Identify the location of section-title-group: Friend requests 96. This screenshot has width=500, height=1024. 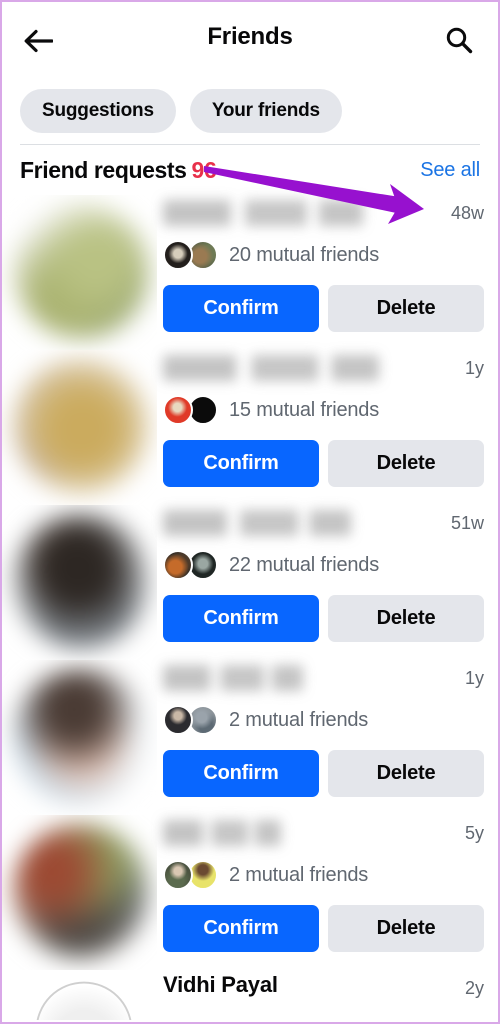
(118, 170).